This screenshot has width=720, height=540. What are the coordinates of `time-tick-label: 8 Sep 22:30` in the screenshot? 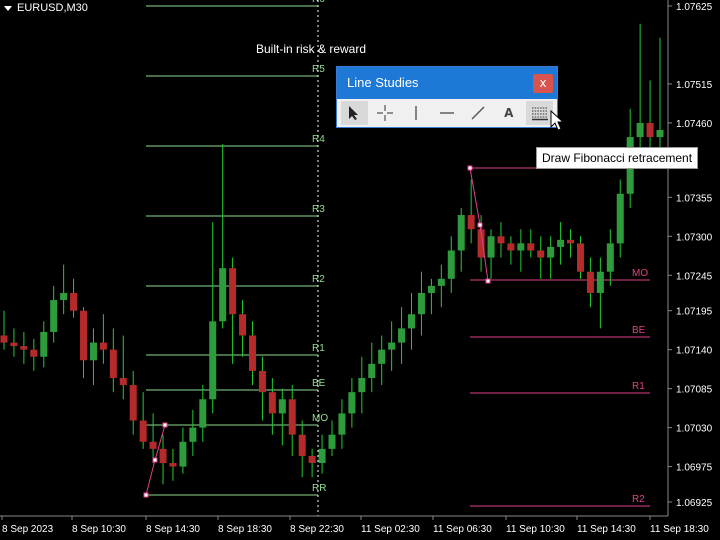 It's located at (317, 529).